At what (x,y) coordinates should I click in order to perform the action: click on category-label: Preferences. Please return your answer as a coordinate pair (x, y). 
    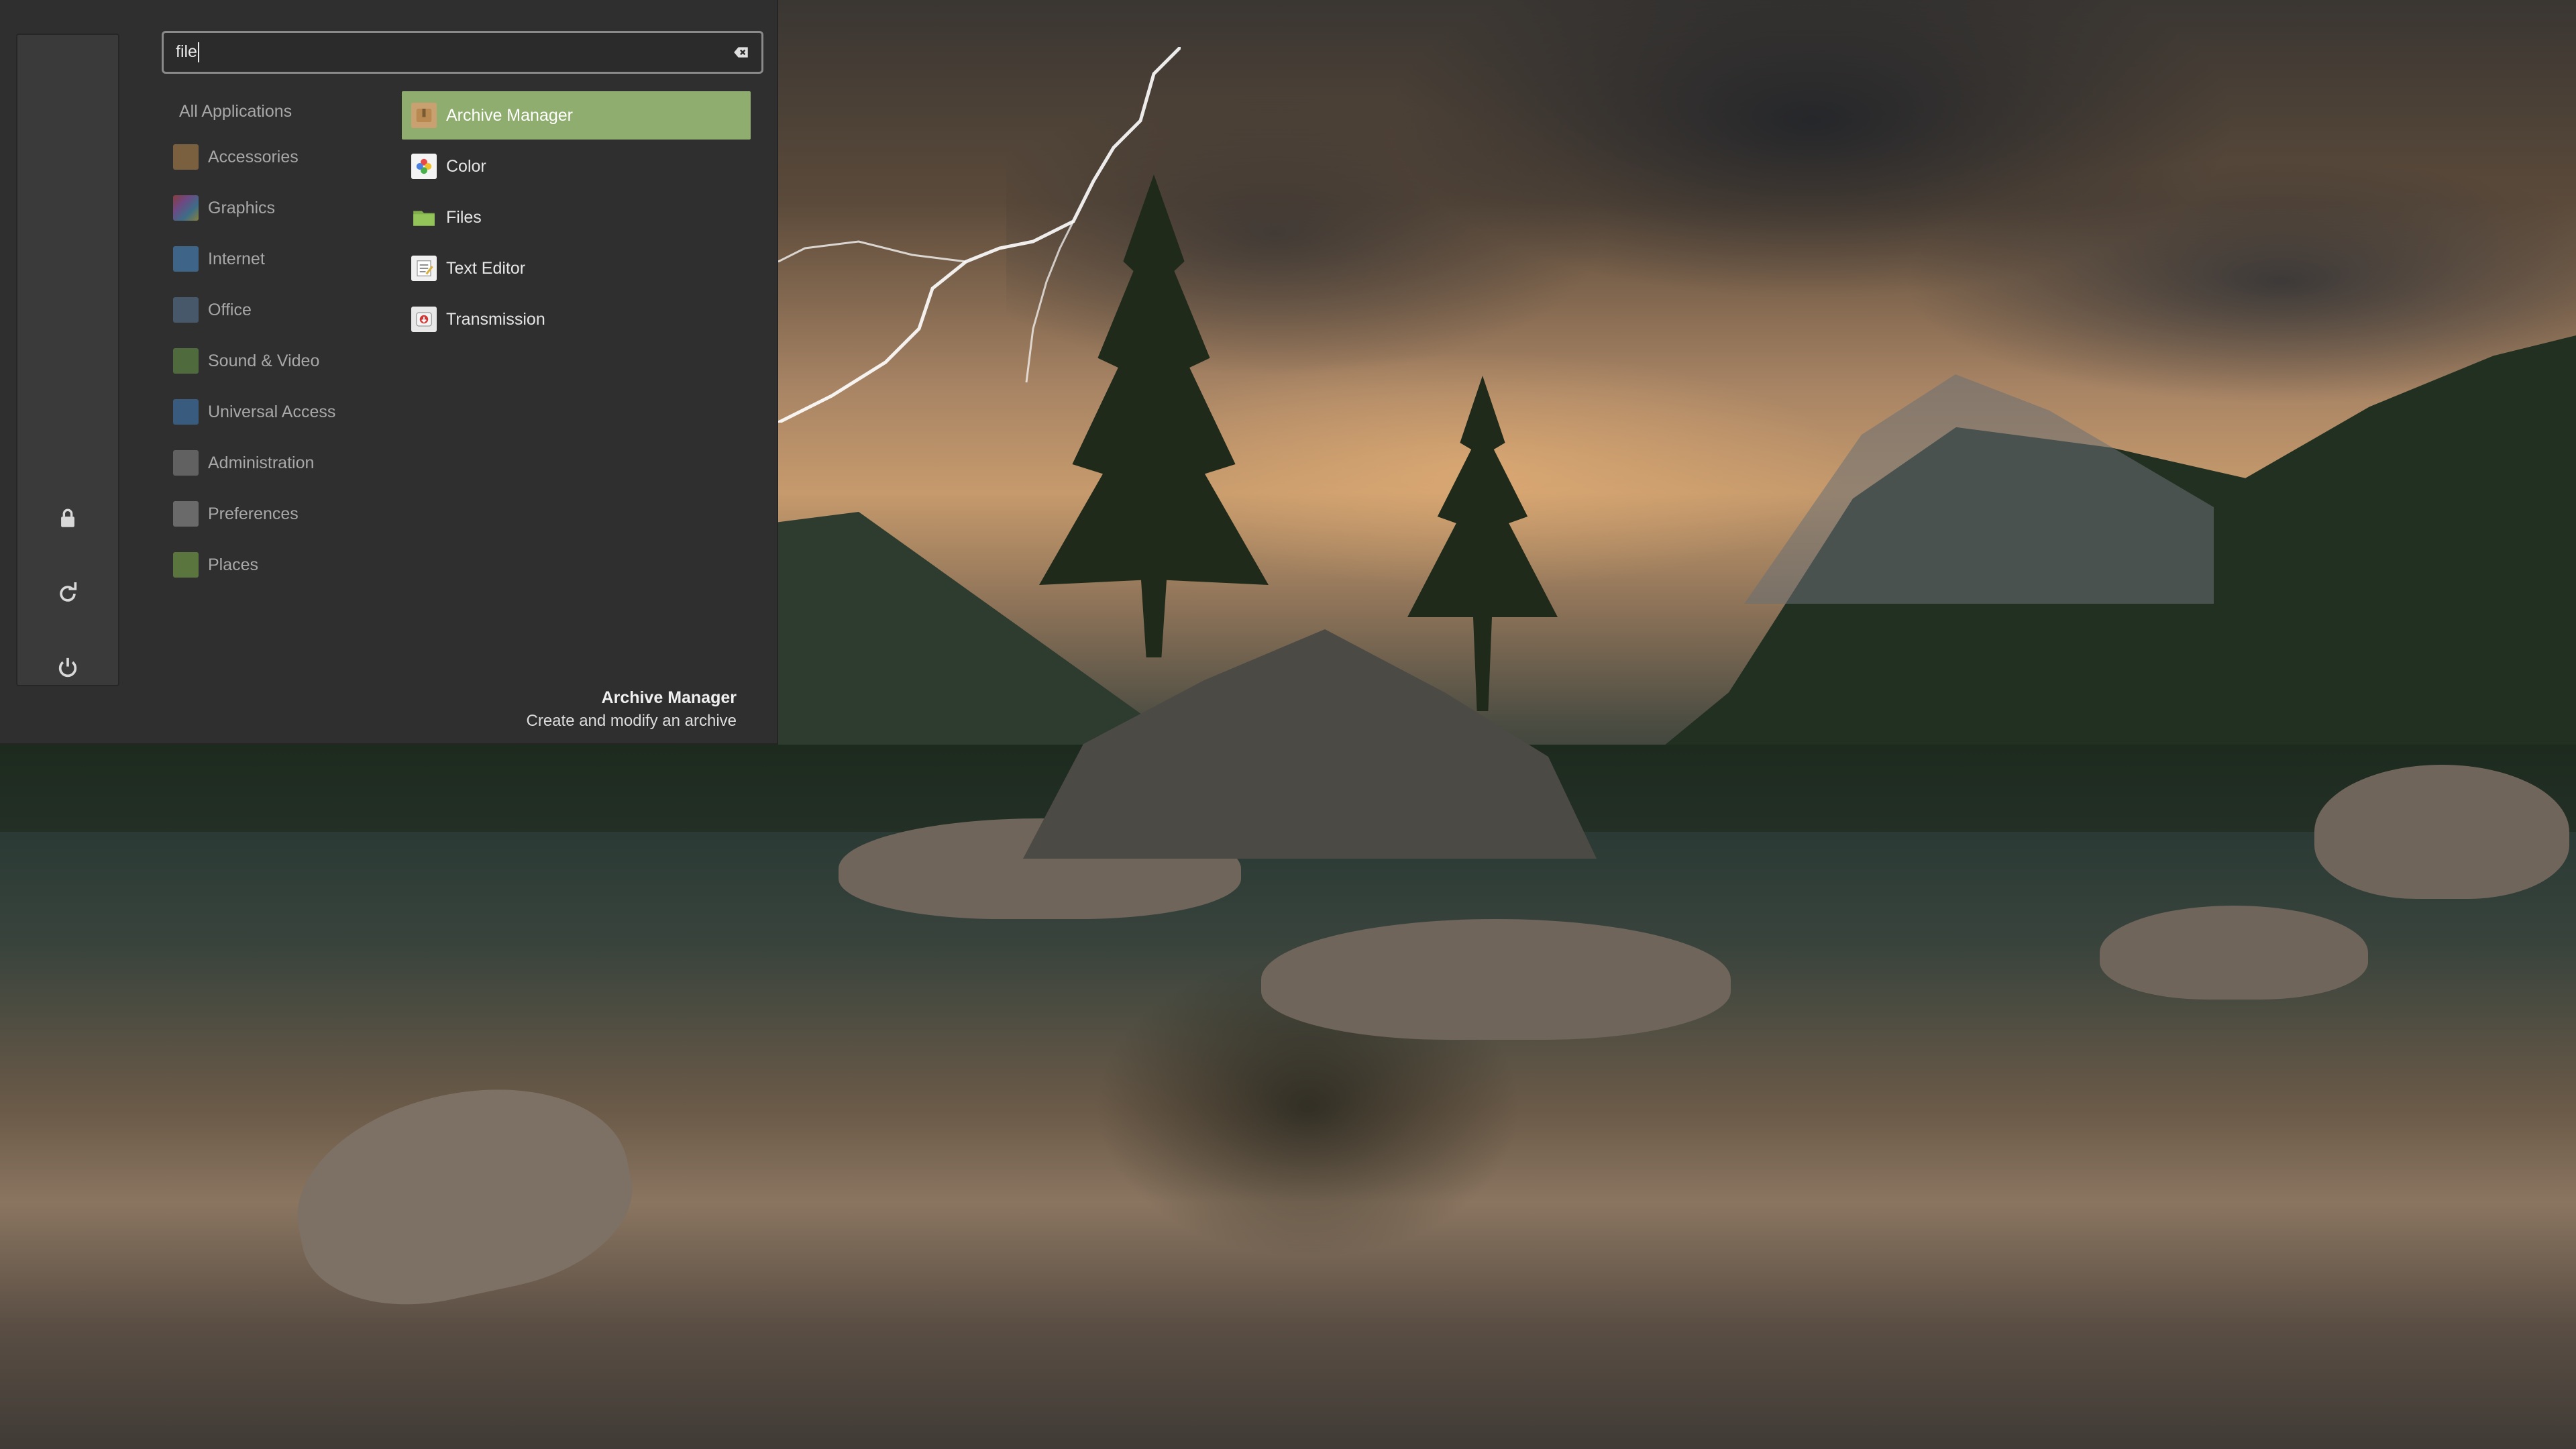
    Looking at the image, I should click on (253, 513).